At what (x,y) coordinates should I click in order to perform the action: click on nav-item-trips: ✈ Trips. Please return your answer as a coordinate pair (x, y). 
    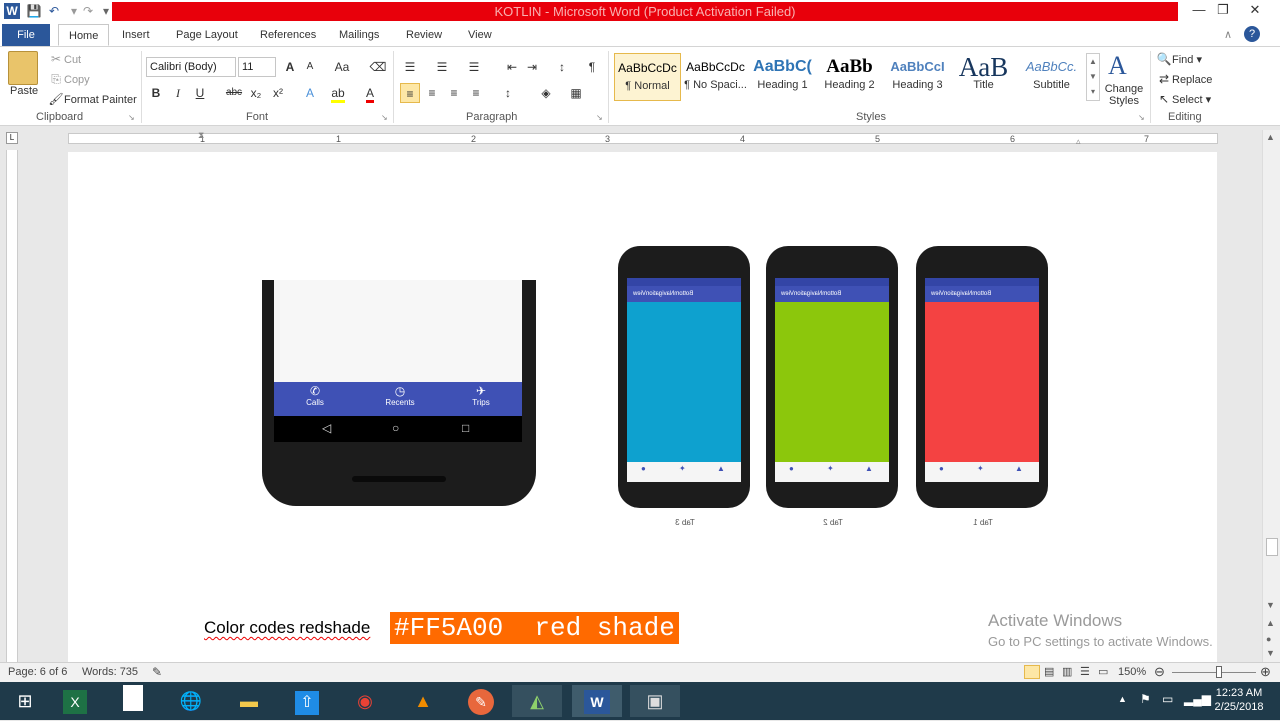
    Looking at the image, I should click on (481, 395).